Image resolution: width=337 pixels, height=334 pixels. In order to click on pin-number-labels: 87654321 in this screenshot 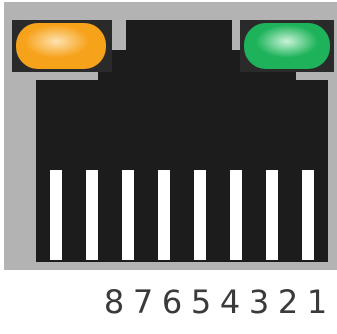, I will do `click(168, 302)`.